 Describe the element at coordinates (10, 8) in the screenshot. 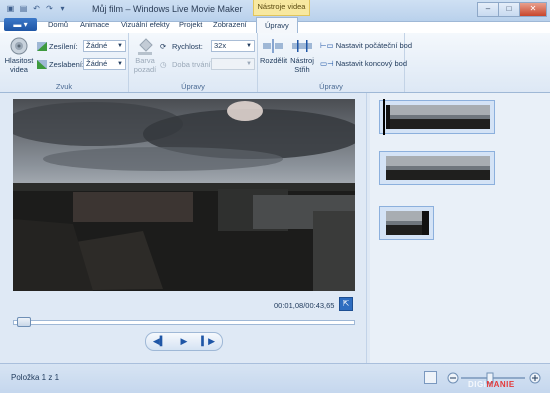

I see `app-icon: ▣` at that location.